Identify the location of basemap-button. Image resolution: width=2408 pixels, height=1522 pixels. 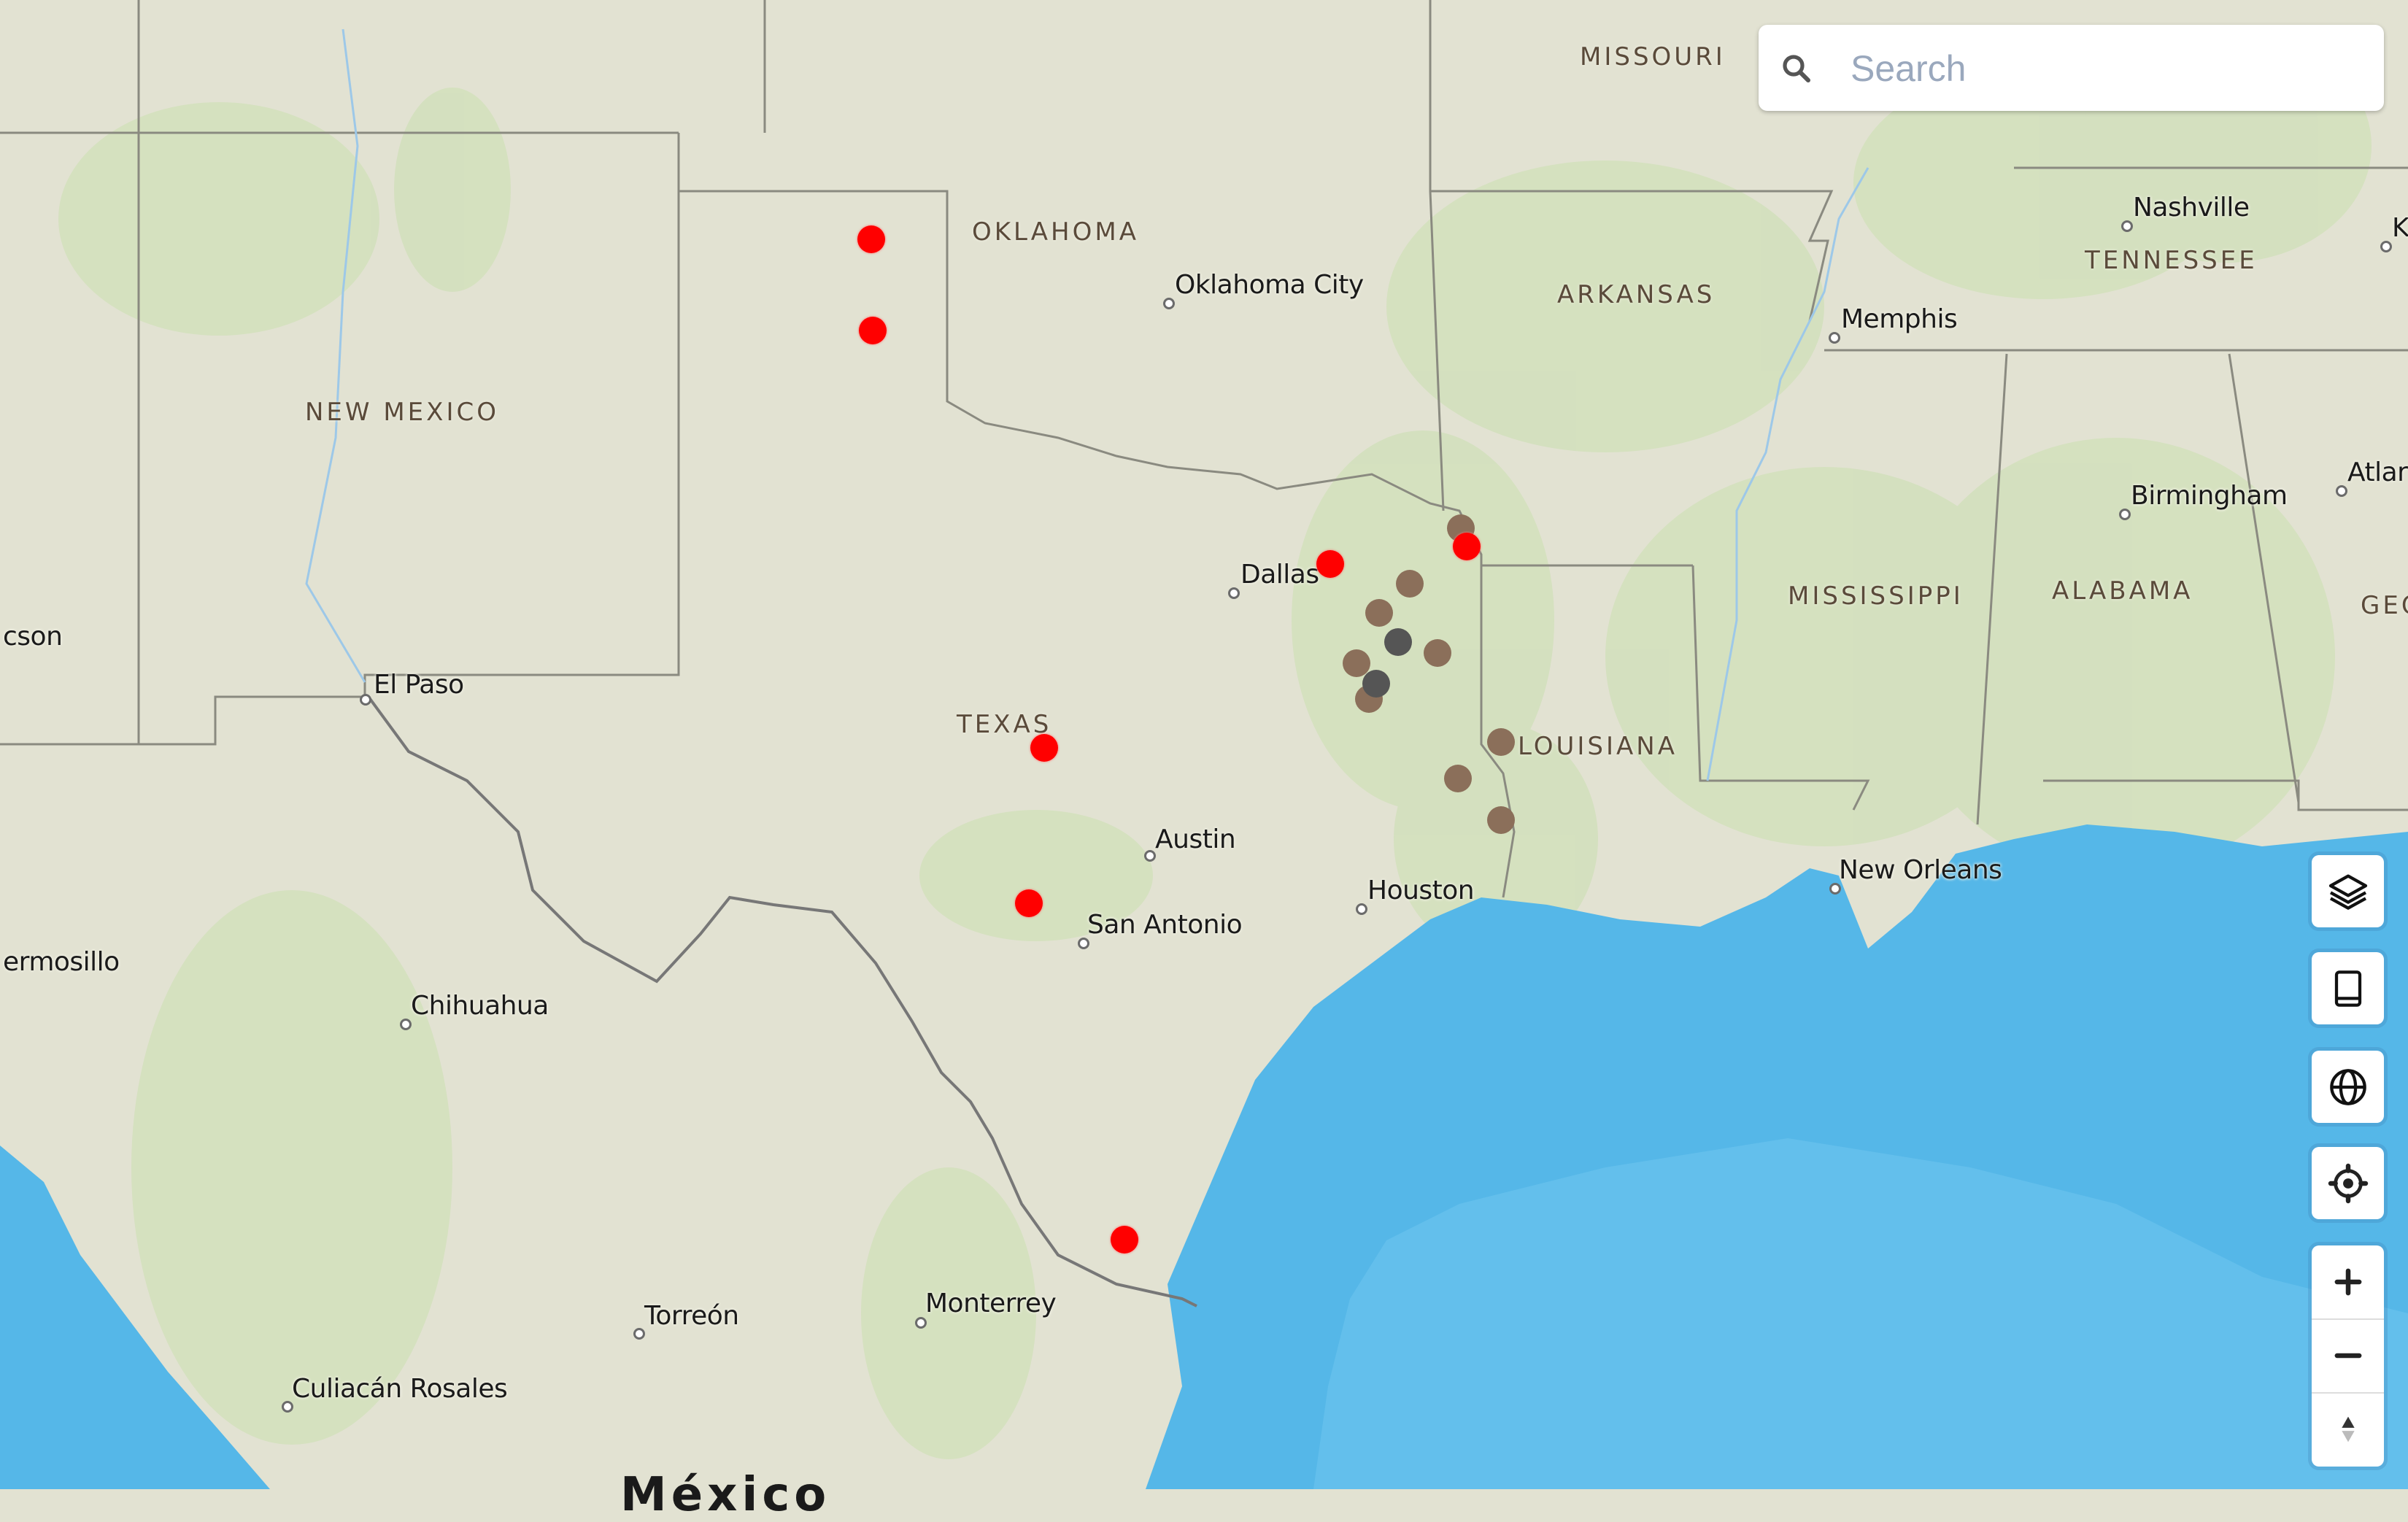
(2348, 988).